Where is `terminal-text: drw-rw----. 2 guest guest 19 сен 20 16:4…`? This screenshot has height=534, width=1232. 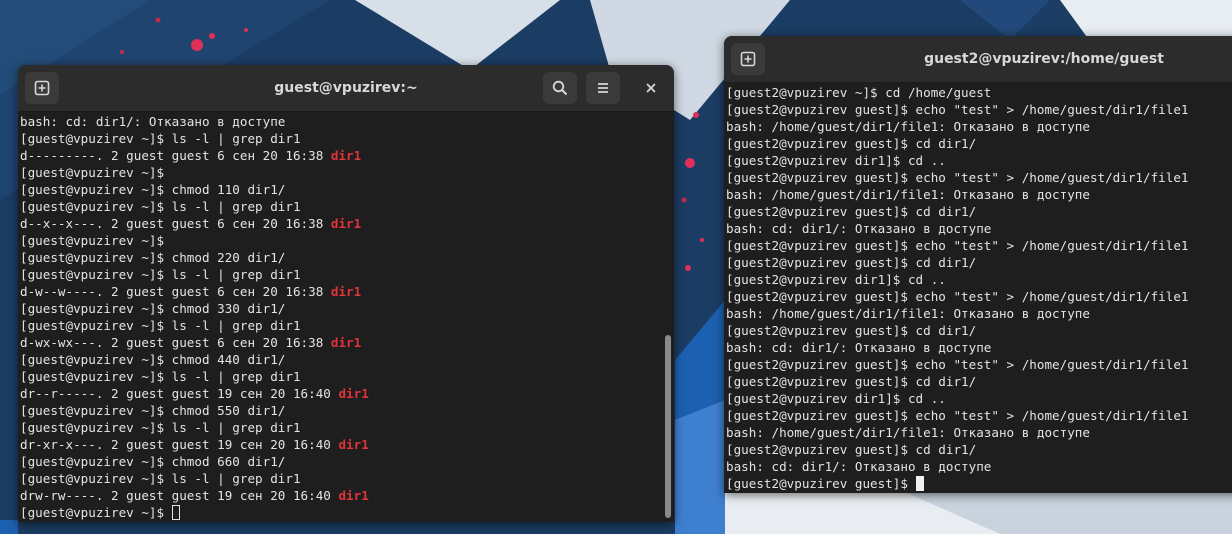
terminal-text: drw-rw----. 2 guest guest 19 сен 20 16:4… is located at coordinates (179, 495).